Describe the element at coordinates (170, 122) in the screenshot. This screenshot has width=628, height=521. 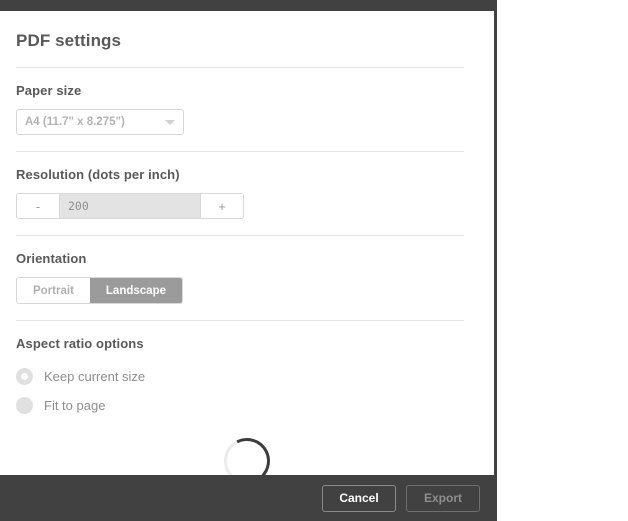
I see `chevron-down-icon` at that location.